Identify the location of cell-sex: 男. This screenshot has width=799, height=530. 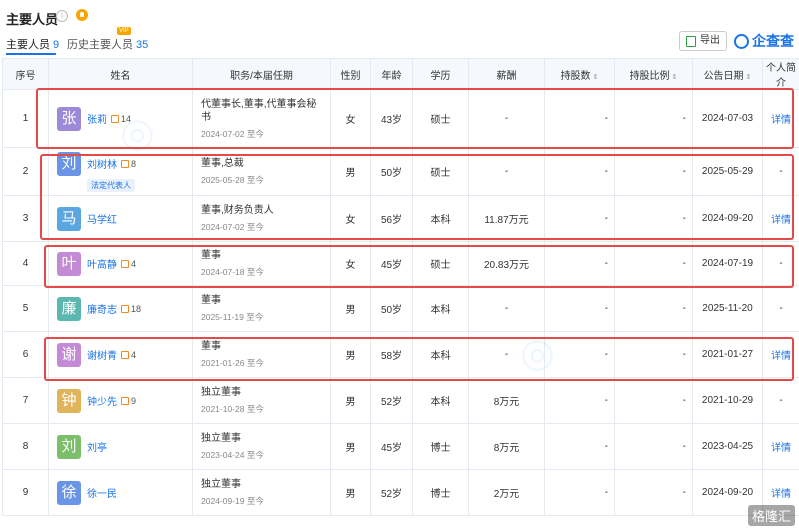
(350, 400).